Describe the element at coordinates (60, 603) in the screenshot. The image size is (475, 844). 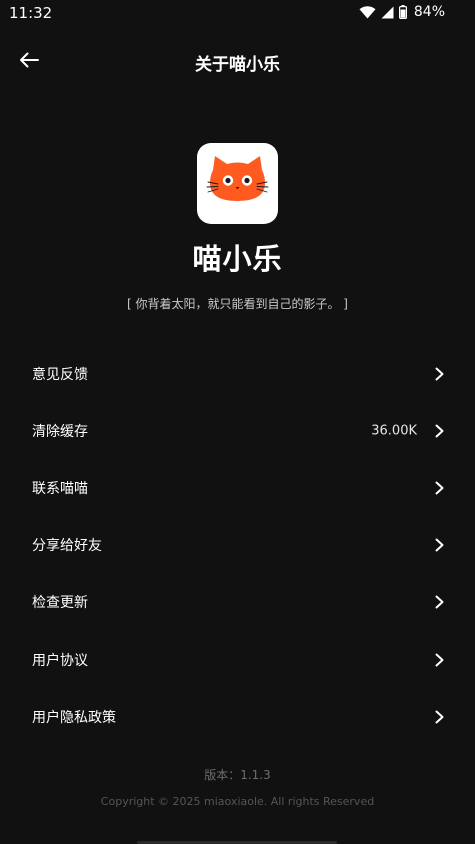
I see `menu-item-label: 检查更新` at that location.